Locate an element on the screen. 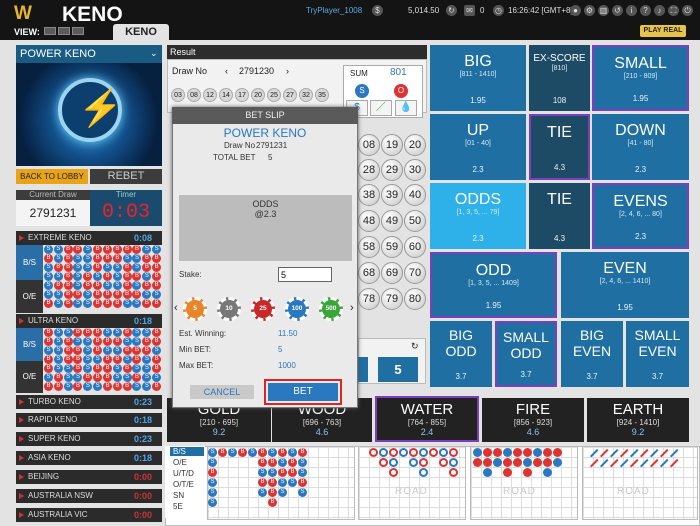  bet-tile-big-even: BIG EVEN 3.7 is located at coordinates (592, 354).